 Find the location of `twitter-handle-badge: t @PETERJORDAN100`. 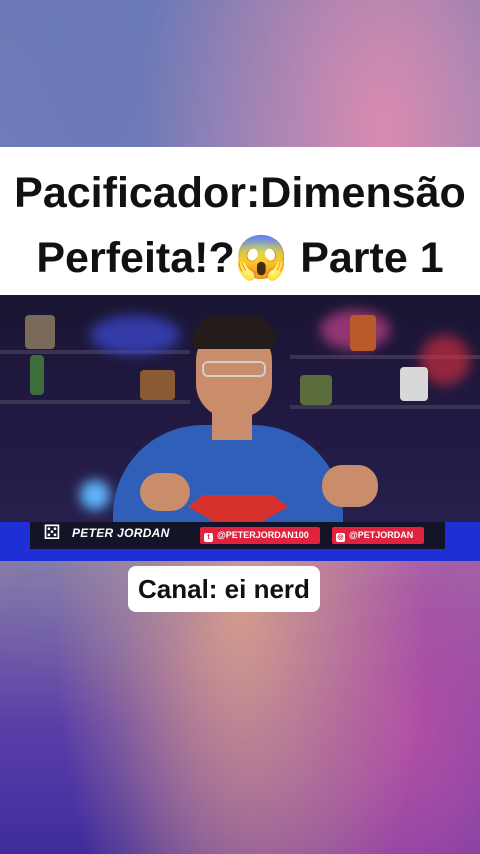

twitter-handle-badge: t @PETERJORDAN100 is located at coordinates (260, 535).